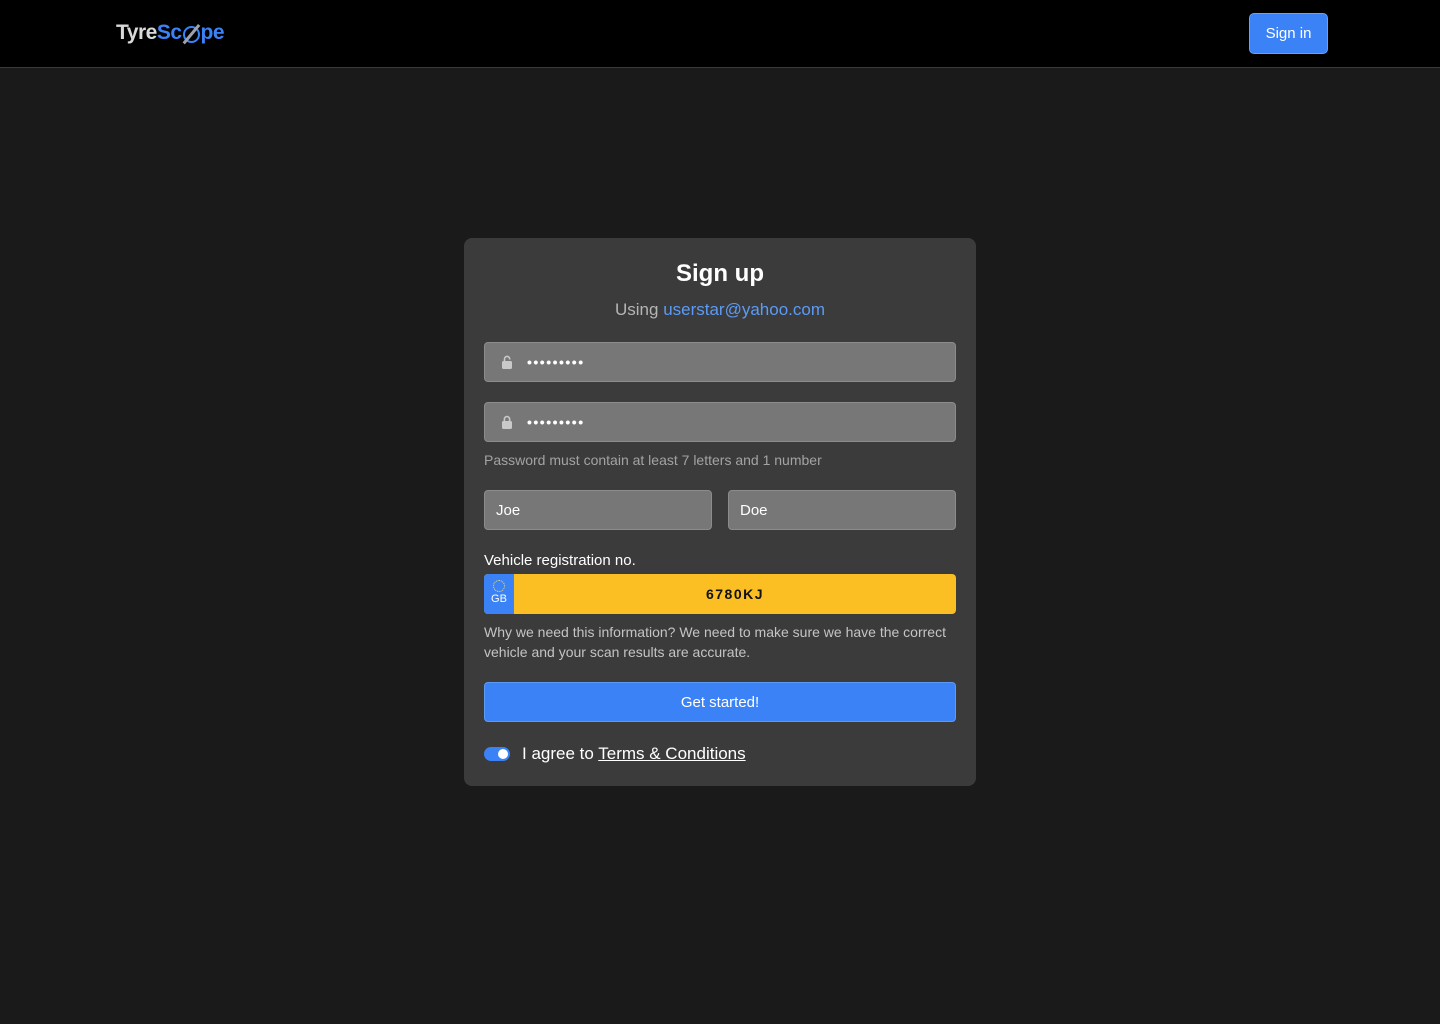 Image resolution: width=1440 pixels, height=1024 pixels. Describe the element at coordinates (720, 702) in the screenshot. I see `get-started-button: Get started!` at that location.